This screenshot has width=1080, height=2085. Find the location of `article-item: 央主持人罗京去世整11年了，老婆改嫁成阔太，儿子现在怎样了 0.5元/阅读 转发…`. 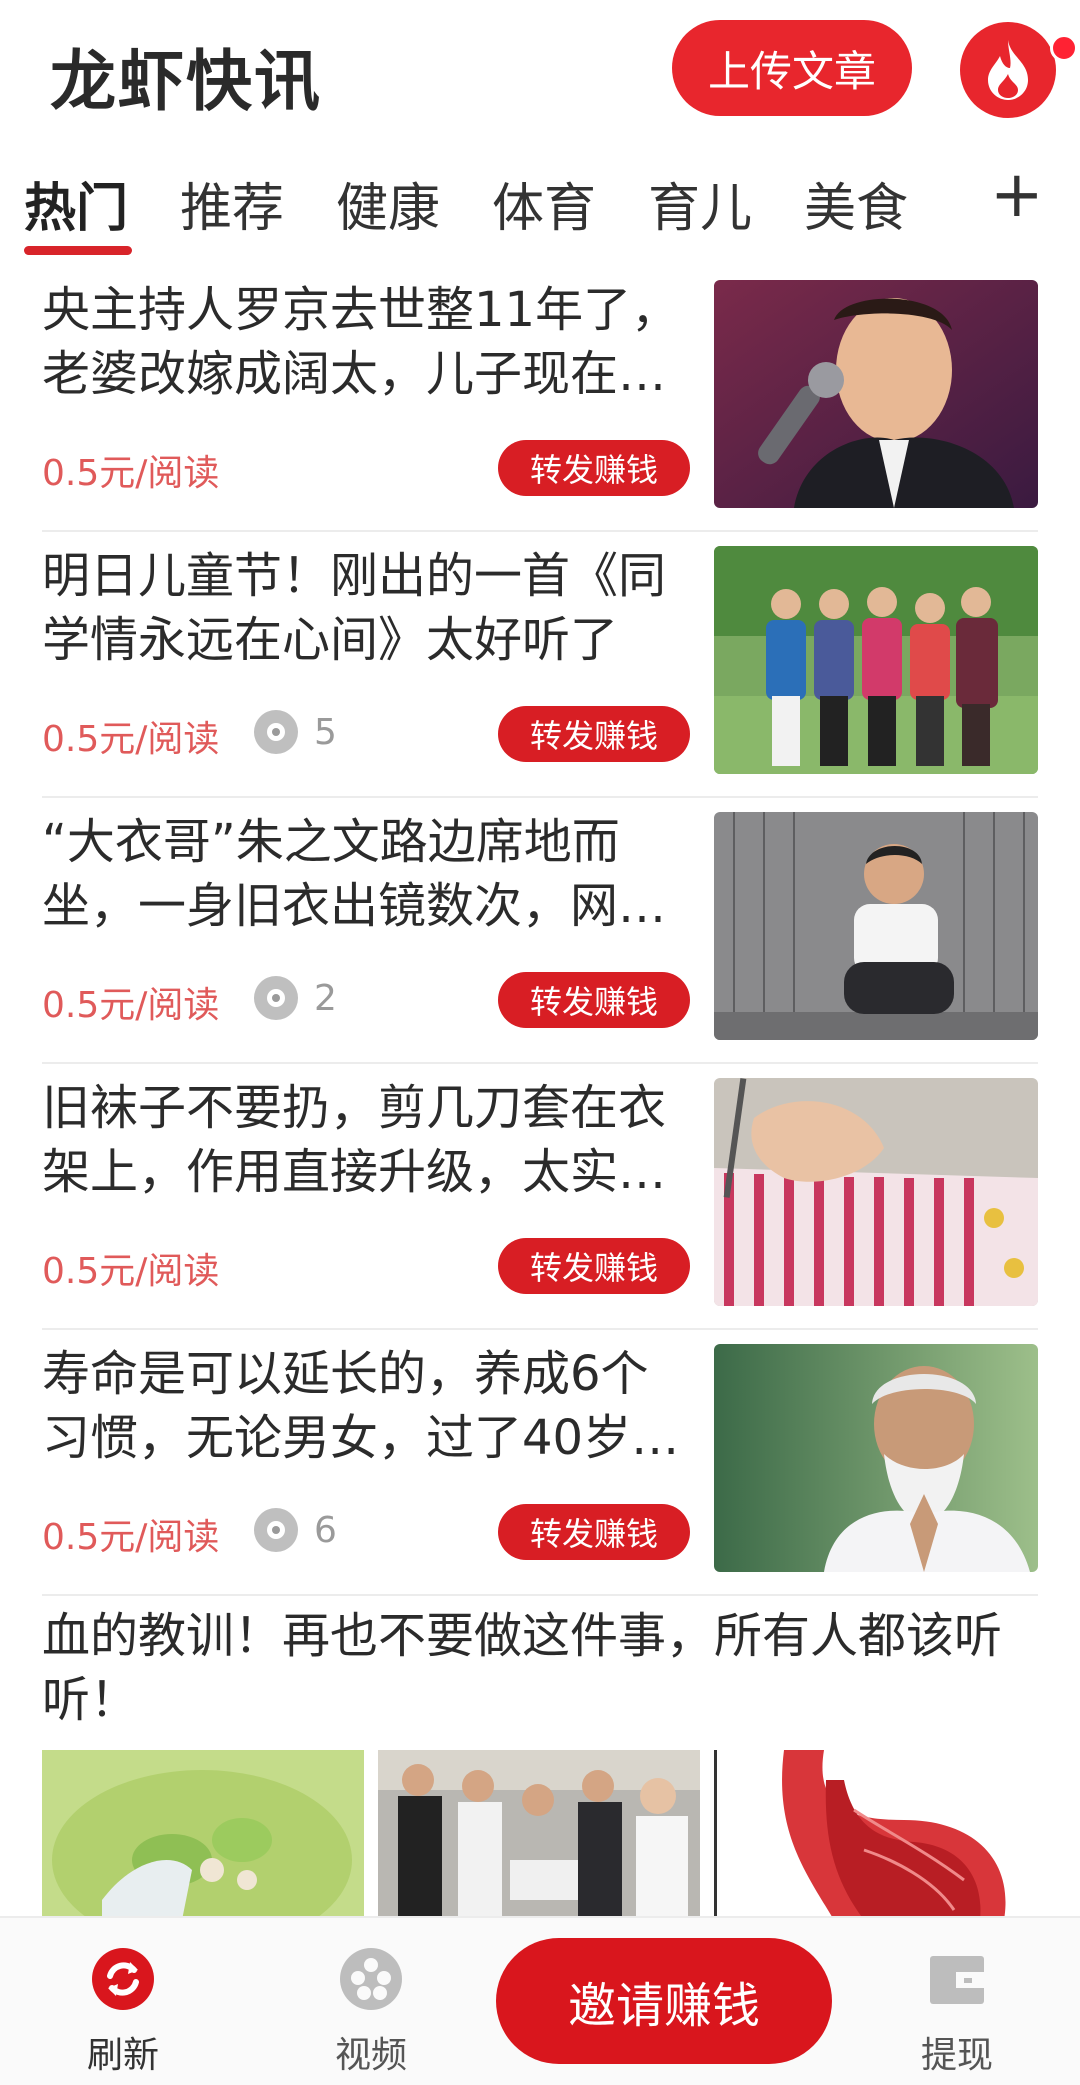

article-item: 央主持人罗京去世整11年了，老婆改嫁成阔太，儿子现在怎样了 0.5元/阅读 转发… is located at coordinates (540, 390).